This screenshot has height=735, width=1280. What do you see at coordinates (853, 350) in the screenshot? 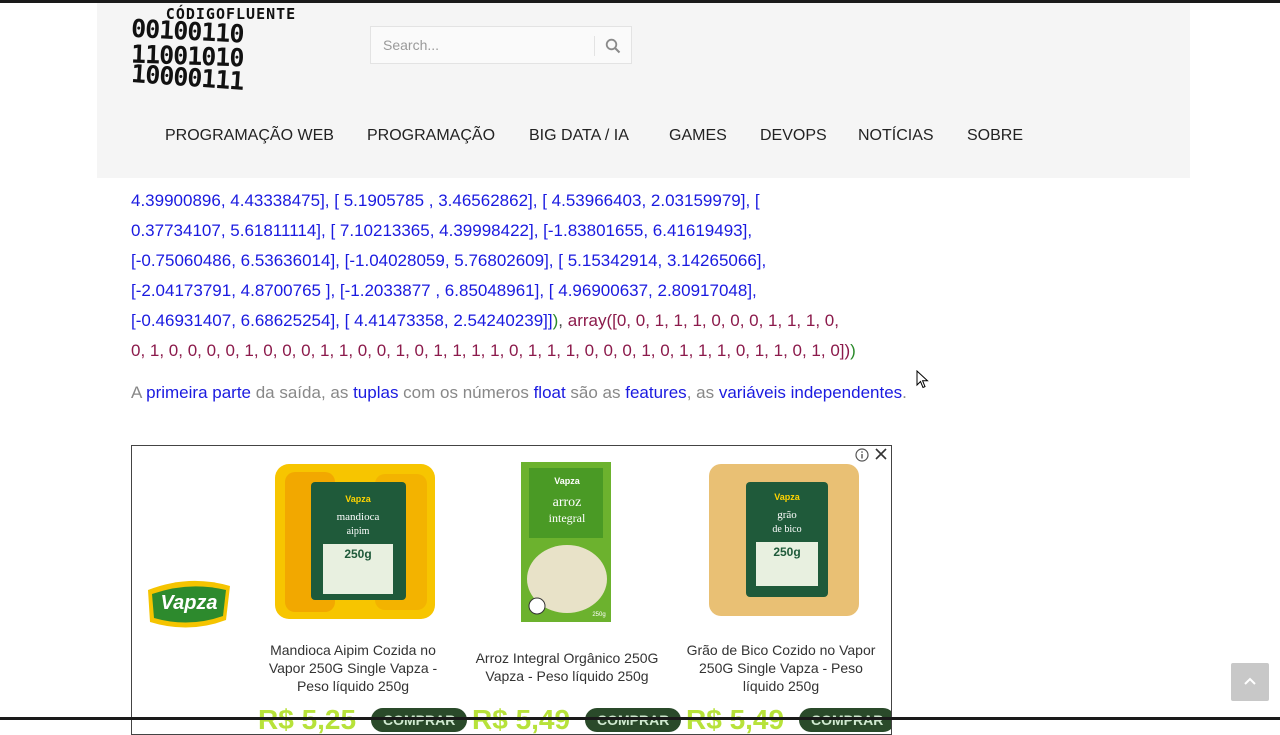
I see `code-line-6-paren: )` at bounding box center [853, 350].